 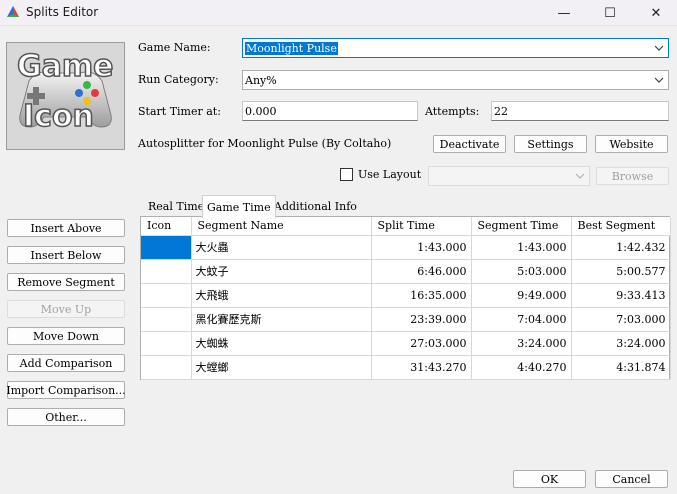 What do you see at coordinates (291, 48) in the screenshot?
I see `game-name-value: Moonlight Pulse` at bounding box center [291, 48].